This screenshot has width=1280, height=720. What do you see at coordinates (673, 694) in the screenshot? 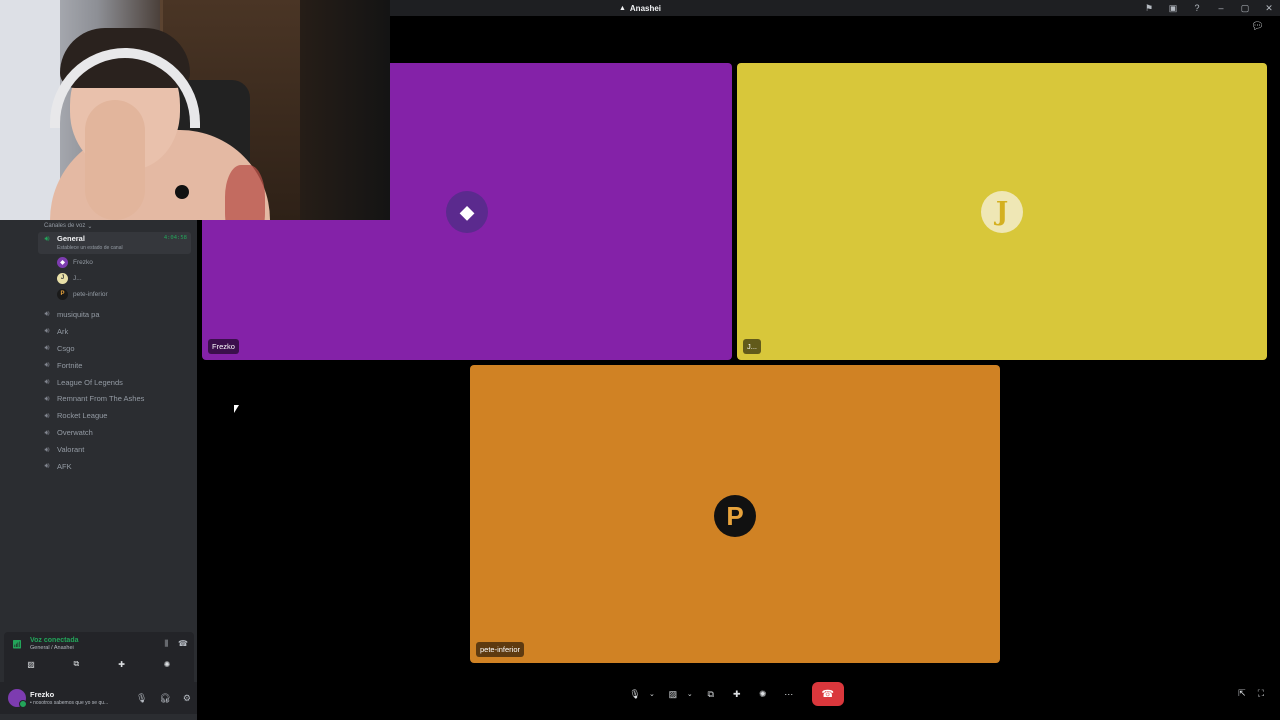
I see `camera-off-icon: ▨` at bounding box center [673, 694].